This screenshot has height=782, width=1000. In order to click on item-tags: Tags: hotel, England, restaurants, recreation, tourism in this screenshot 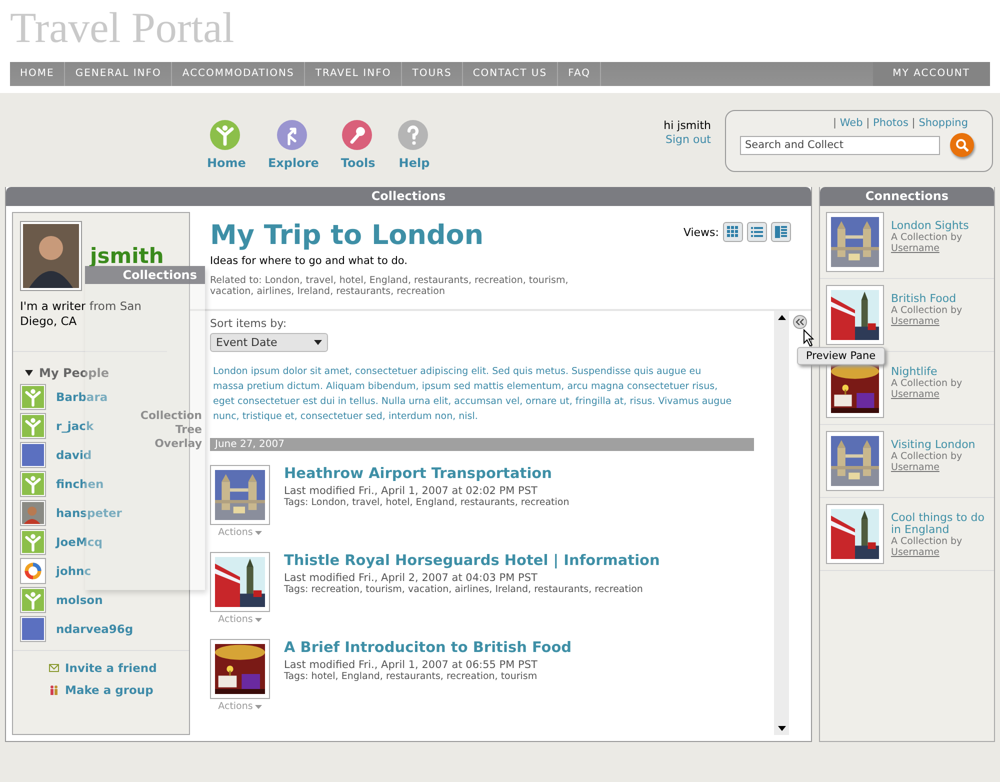, I will do `click(428, 676)`.